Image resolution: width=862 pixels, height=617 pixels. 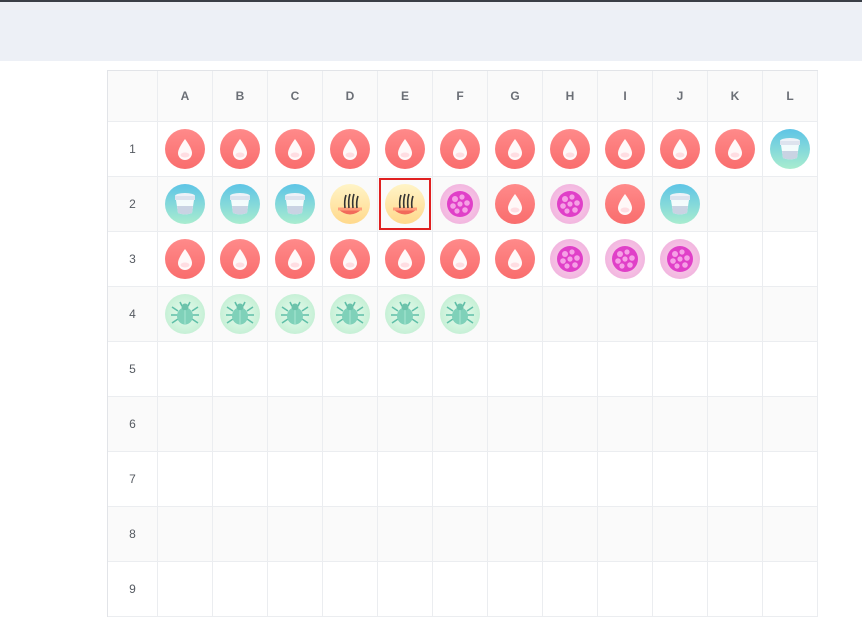 I want to click on well-b9, so click(x=240, y=589).